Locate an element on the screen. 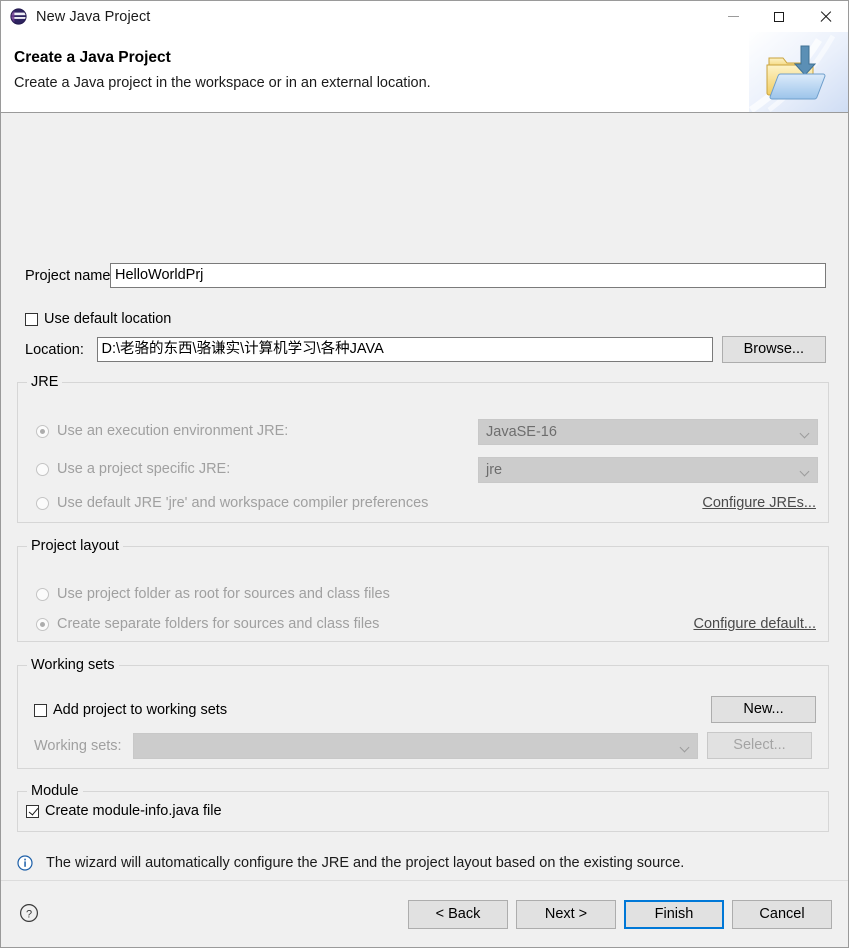  working-sets-label: Working sets: is located at coordinates (78, 745).